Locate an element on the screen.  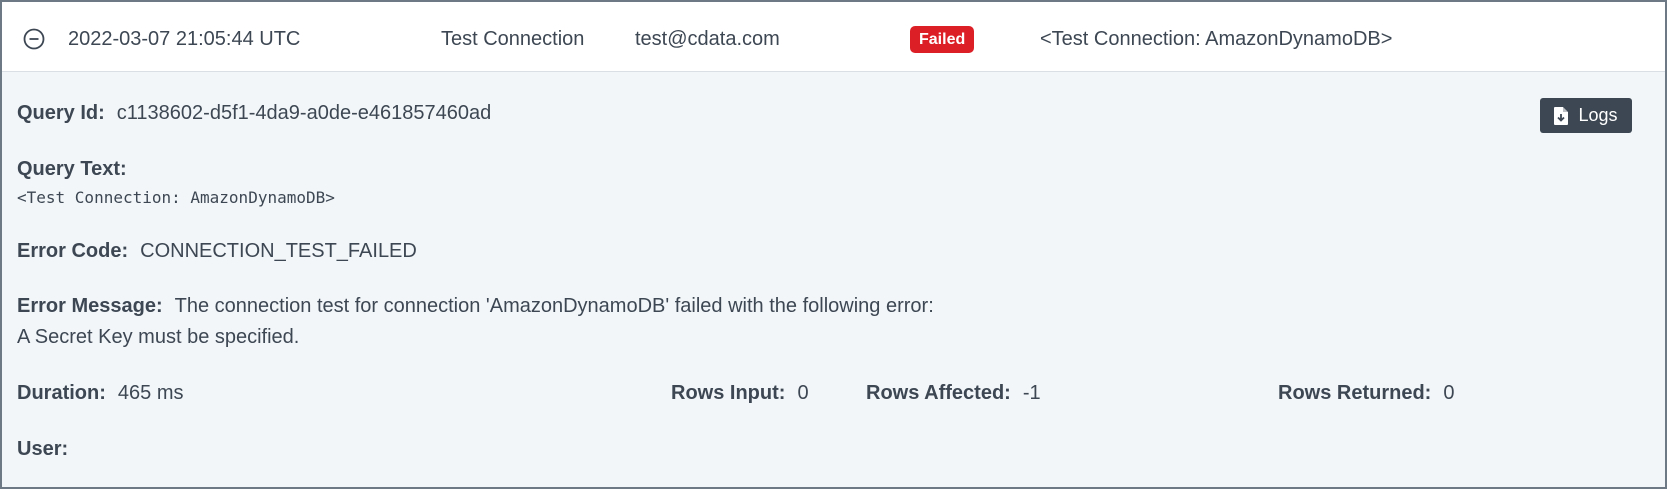
rows-returned-label: Rows Returned: is located at coordinates (1355, 393).